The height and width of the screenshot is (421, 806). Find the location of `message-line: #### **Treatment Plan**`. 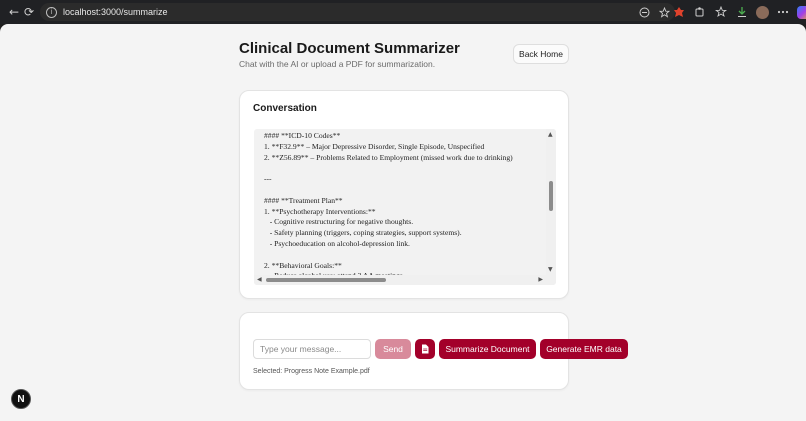

message-line: #### **Treatment Plan** is located at coordinates (303, 200).